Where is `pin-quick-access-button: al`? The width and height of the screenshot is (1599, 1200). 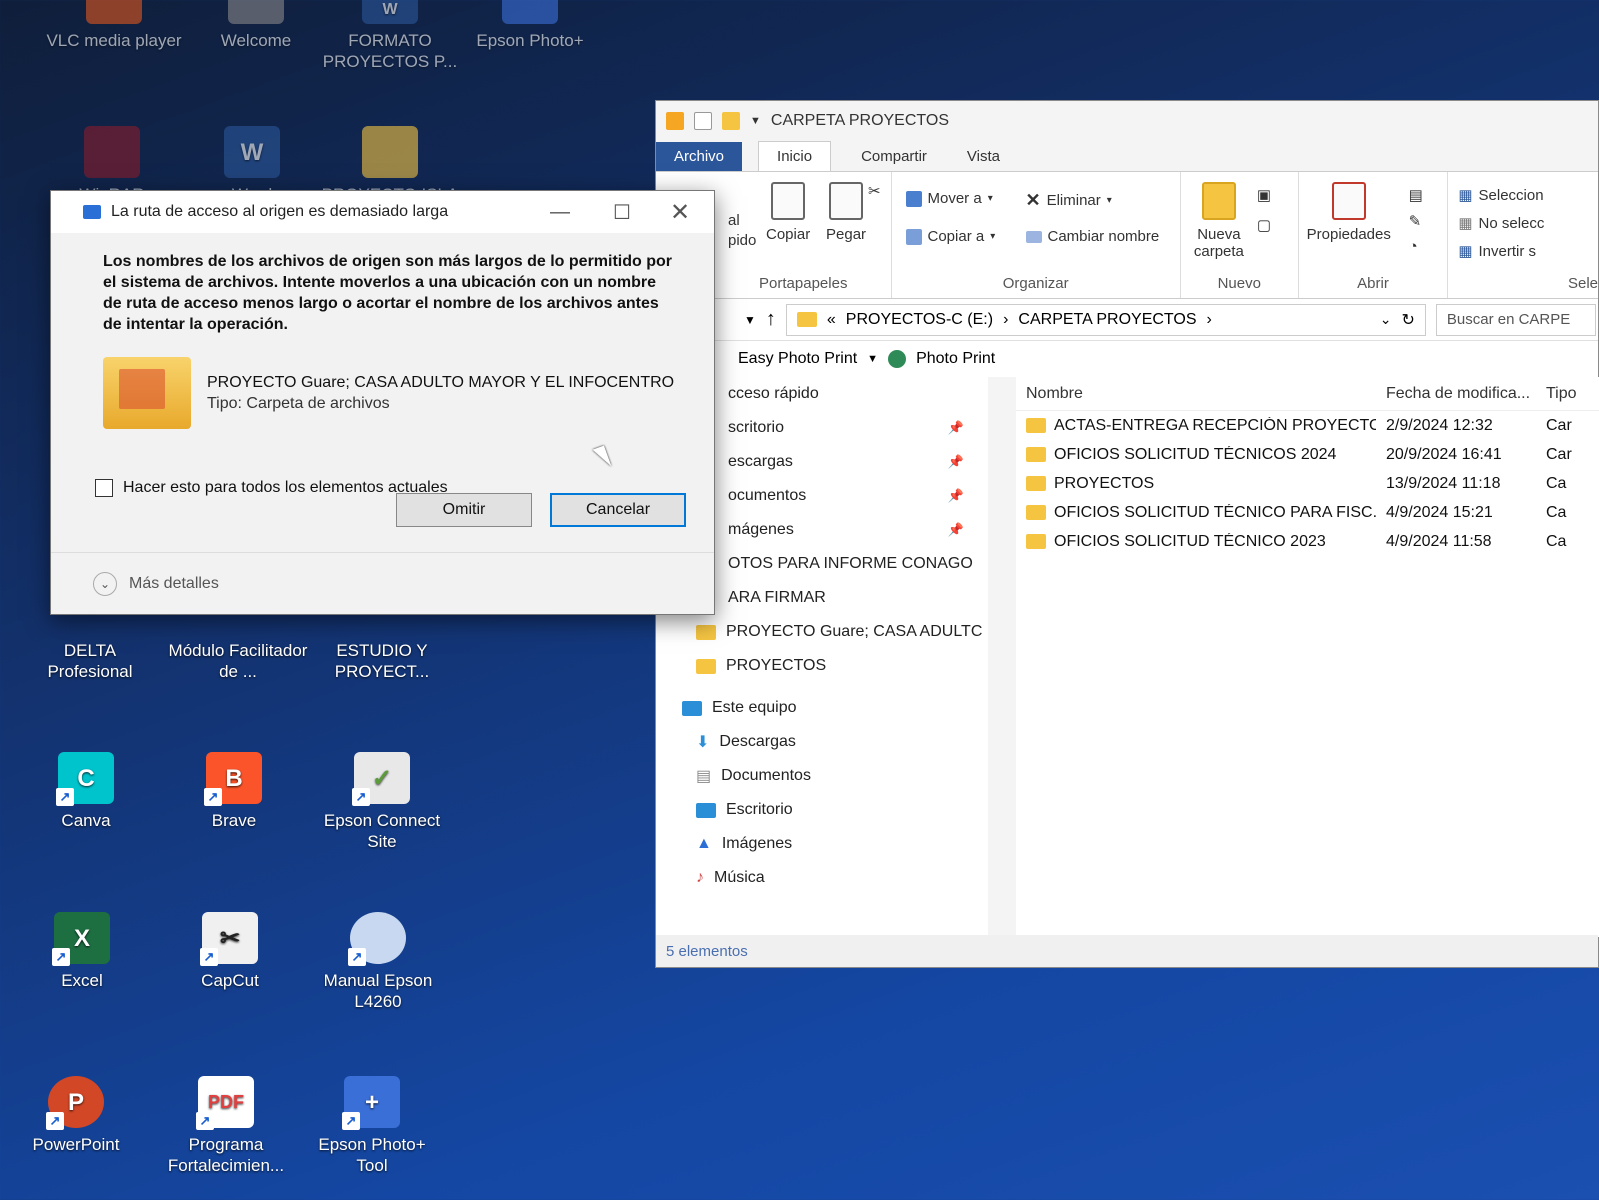 pin-quick-access-button: al is located at coordinates (734, 220).